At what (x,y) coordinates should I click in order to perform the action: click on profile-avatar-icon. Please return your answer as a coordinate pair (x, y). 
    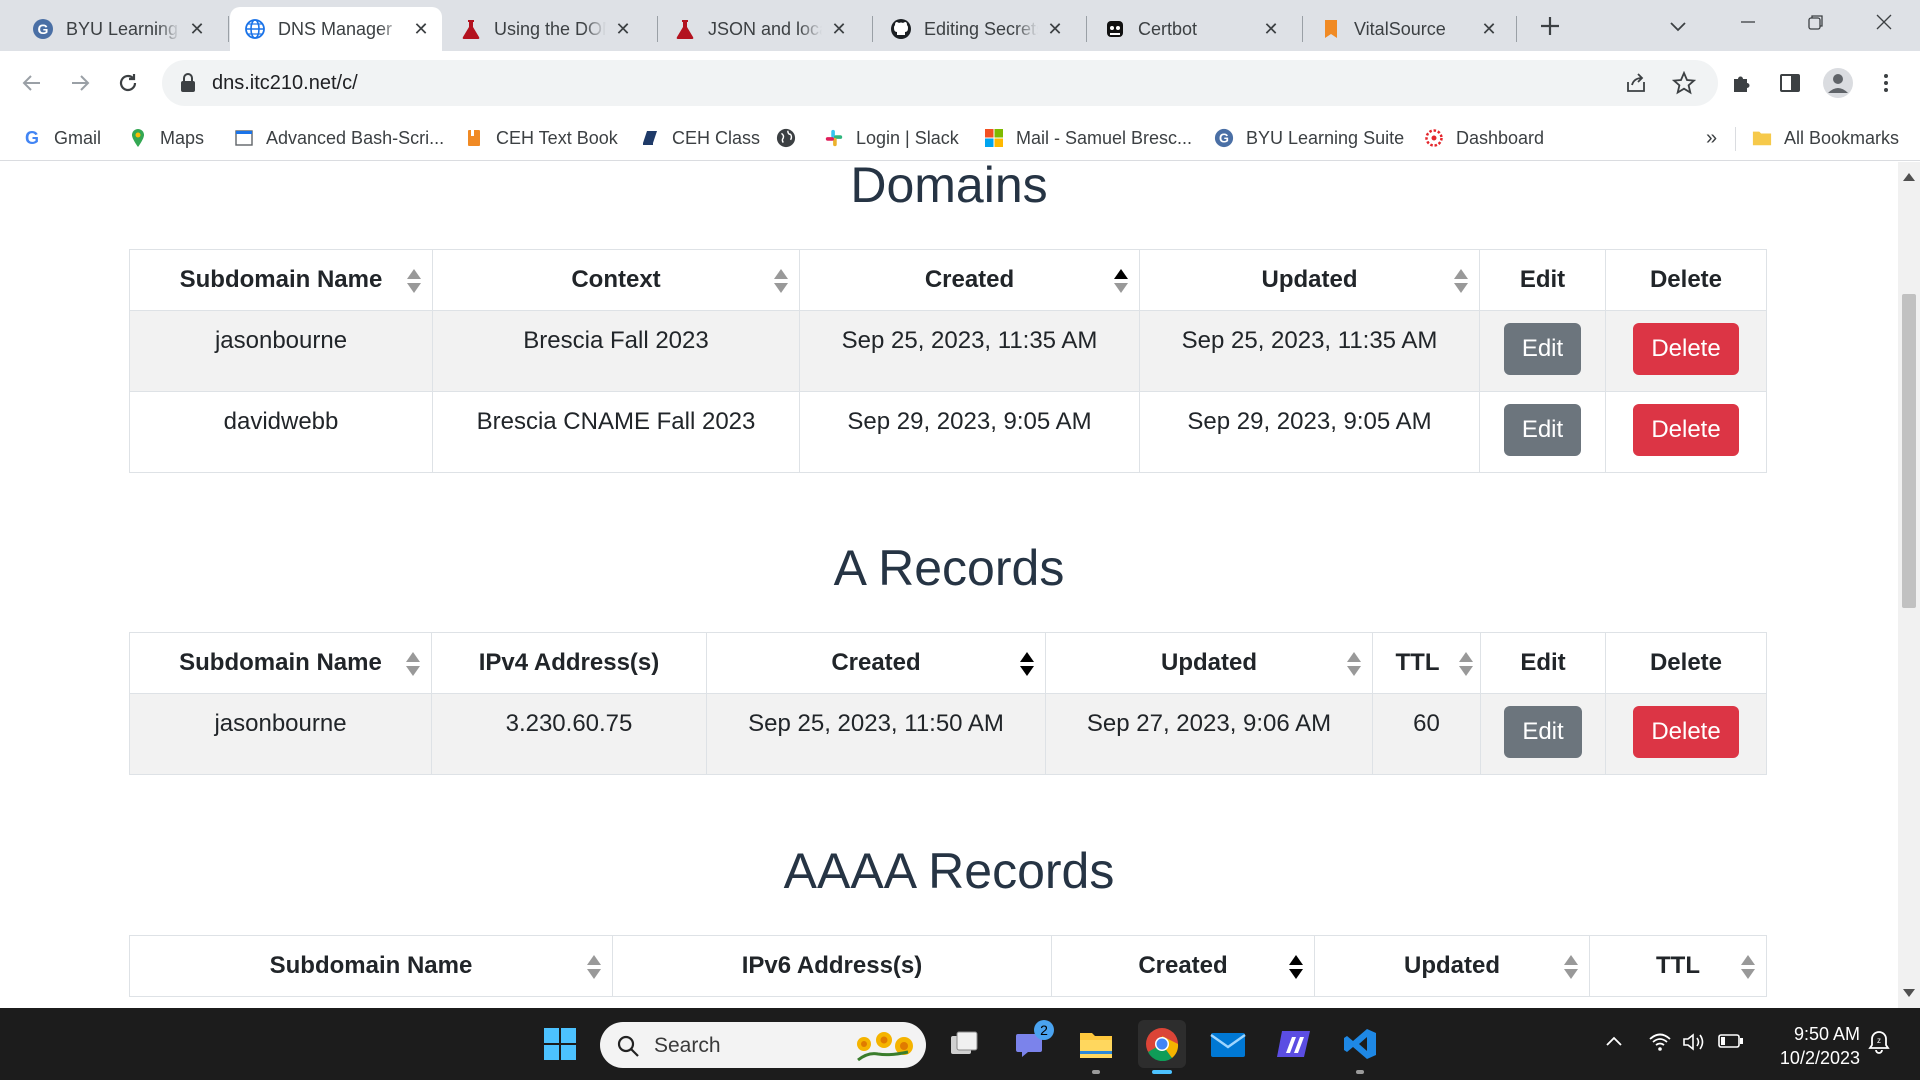
    Looking at the image, I should click on (1838, 83).